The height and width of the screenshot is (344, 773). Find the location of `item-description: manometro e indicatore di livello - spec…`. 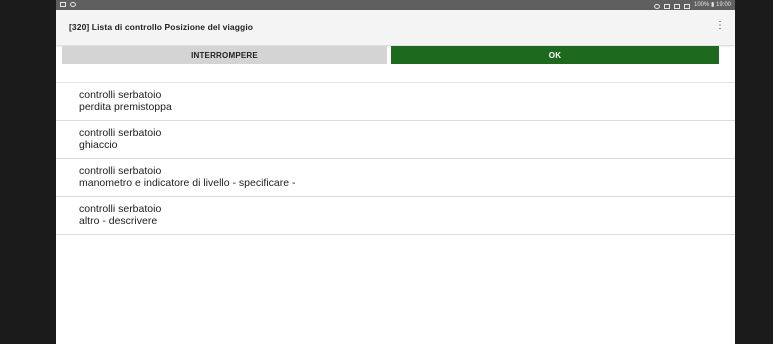

item-description: manometro e indicatore di livello - spec… is located at coordinates (187, 182).